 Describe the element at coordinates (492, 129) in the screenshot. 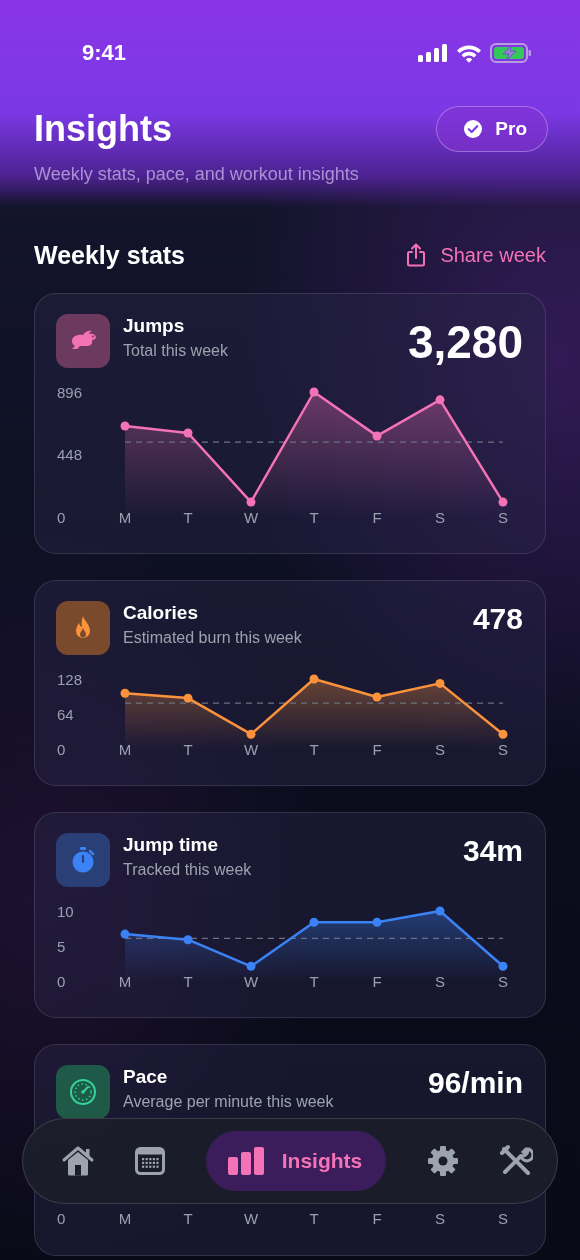

I see `pro-button: Pro` at that location.